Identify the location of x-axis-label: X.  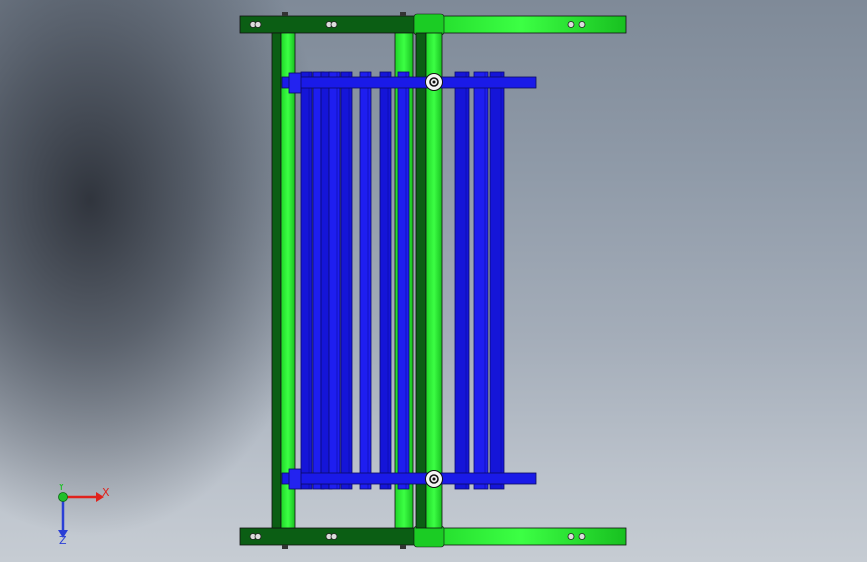
(106, 492).